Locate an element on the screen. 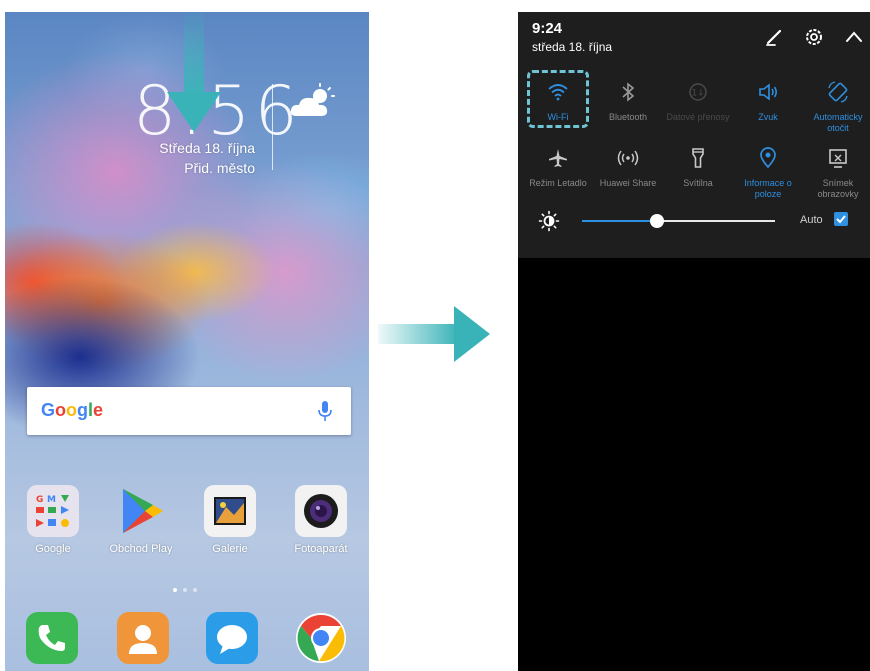 The image size is (870, 671). app-label-gallery: Galerie is located at coordinates (230, 549).